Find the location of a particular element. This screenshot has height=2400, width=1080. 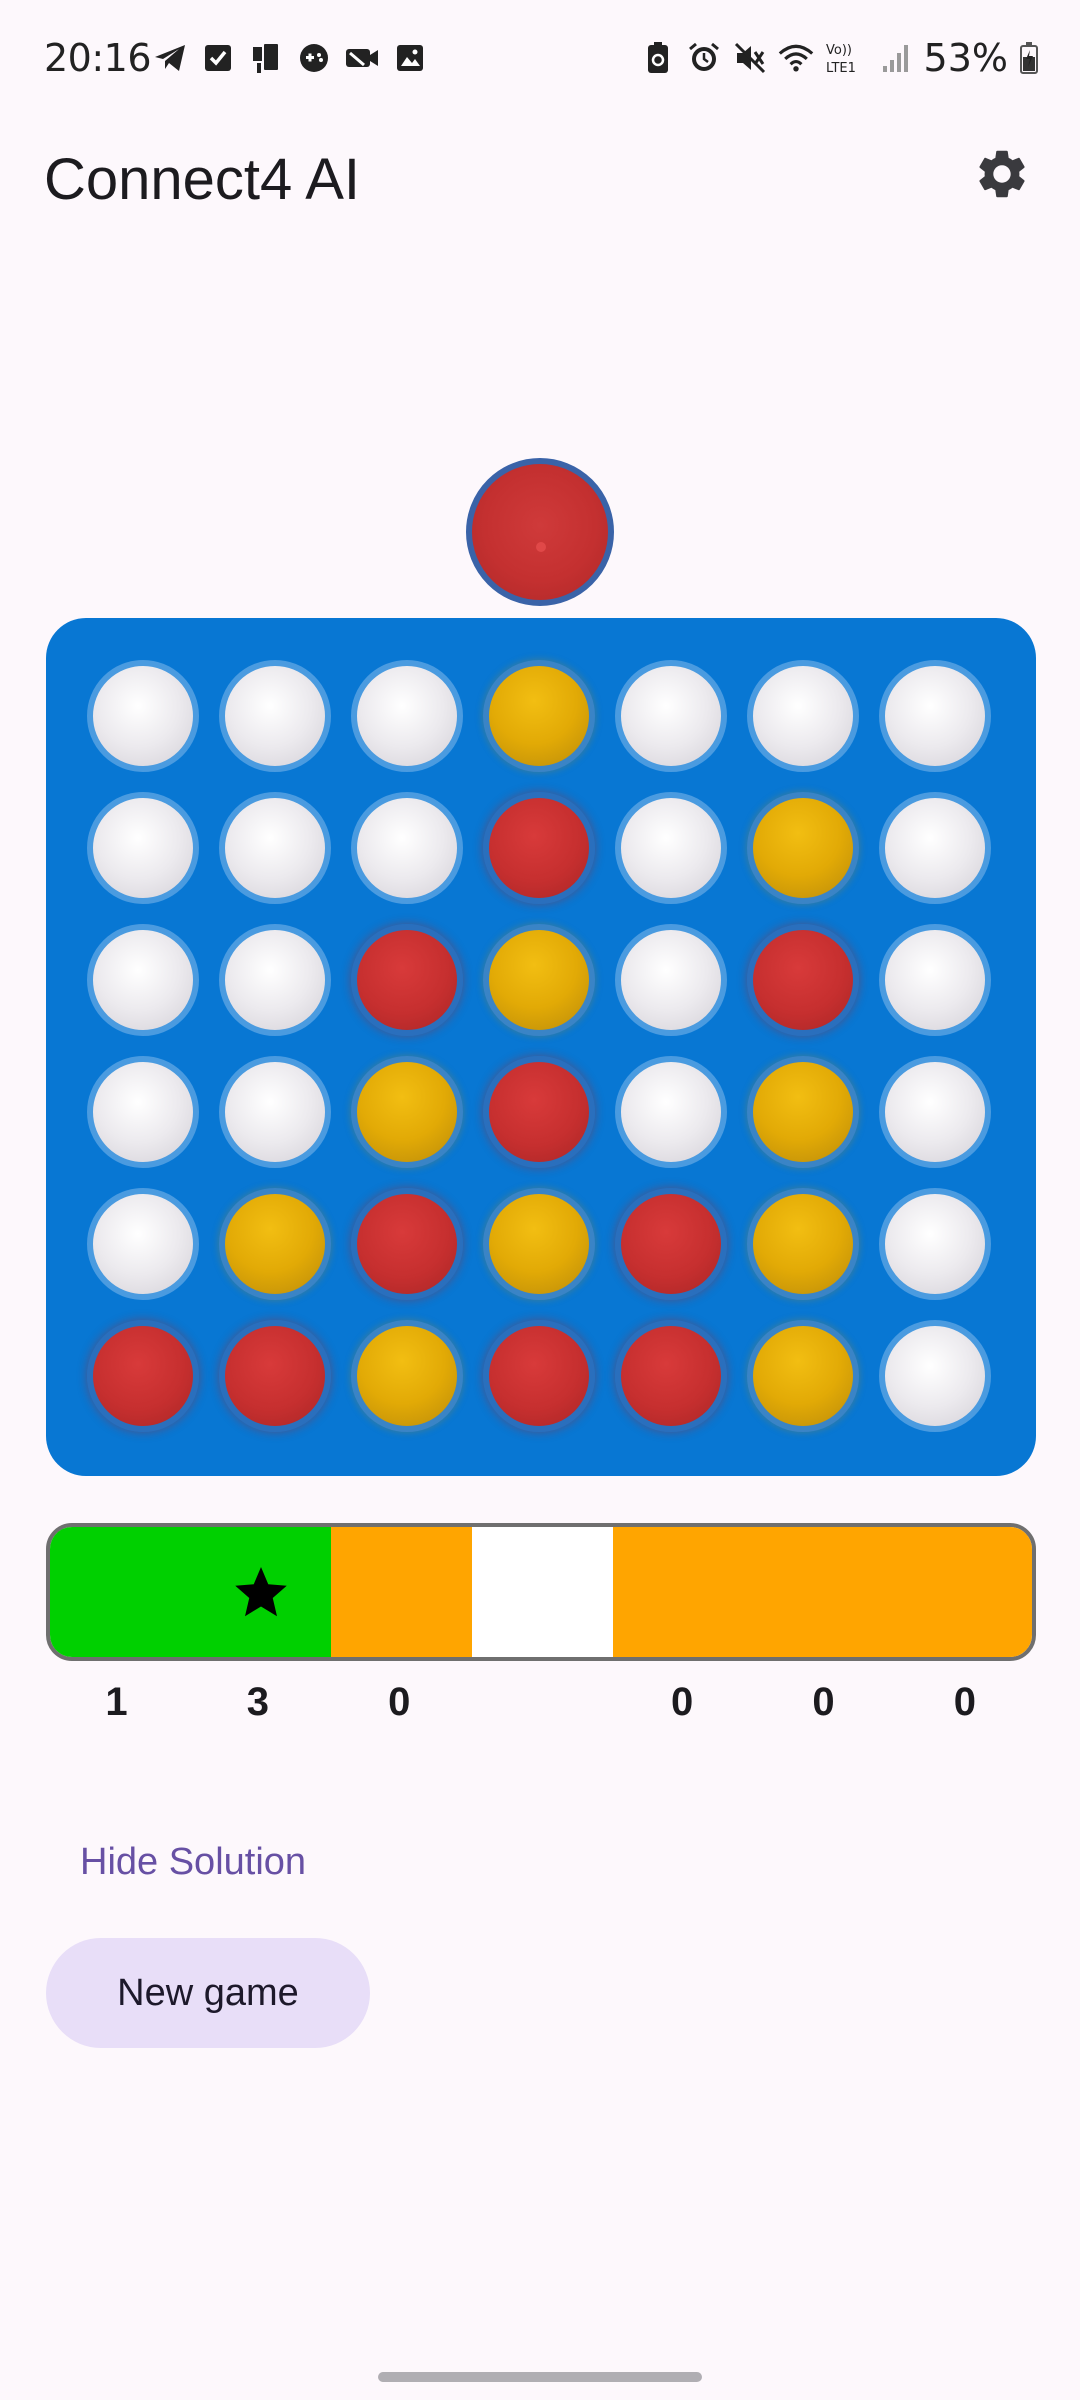

board-cell-r3-c2-empty is located at coordinates (275, 980).